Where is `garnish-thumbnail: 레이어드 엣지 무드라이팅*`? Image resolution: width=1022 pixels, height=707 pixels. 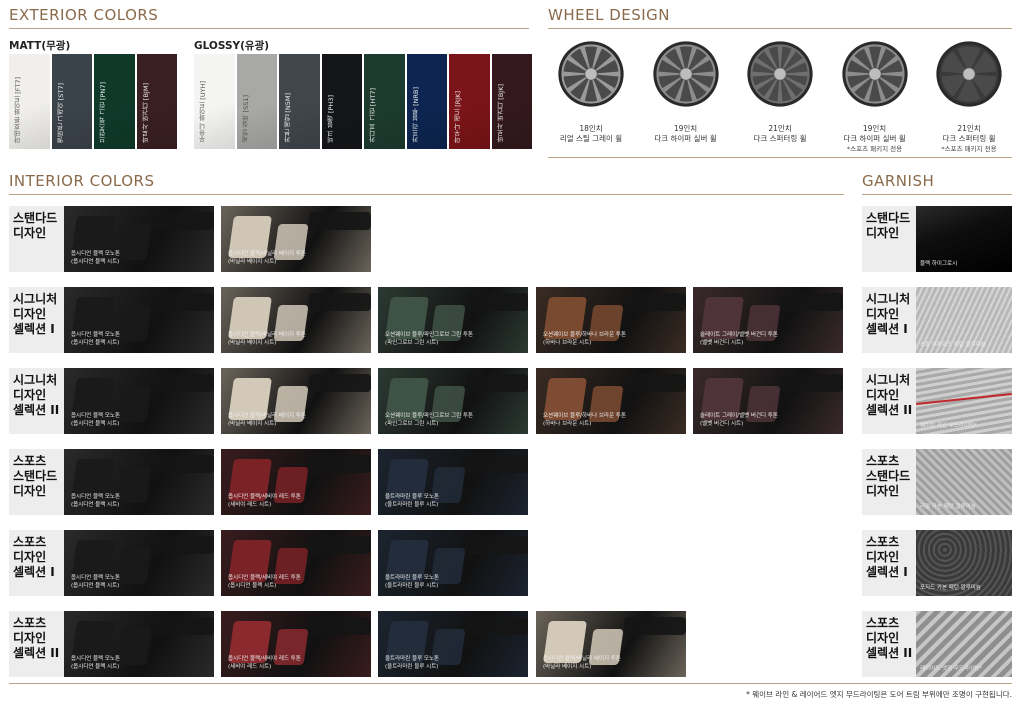 garnish-thumbnail: 레이어드 엣지 무드라이팅* is located at coordinates (964, 644).